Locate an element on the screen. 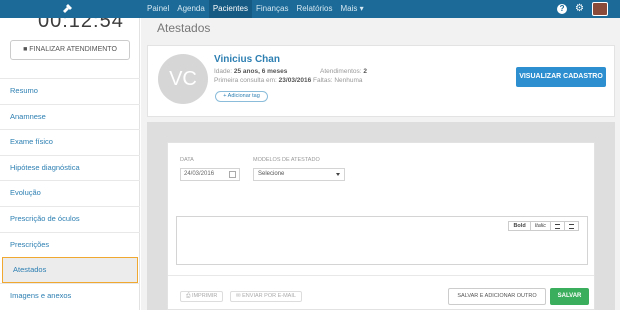  gear-icon: ⚙ is located at coordinates (579, 9).